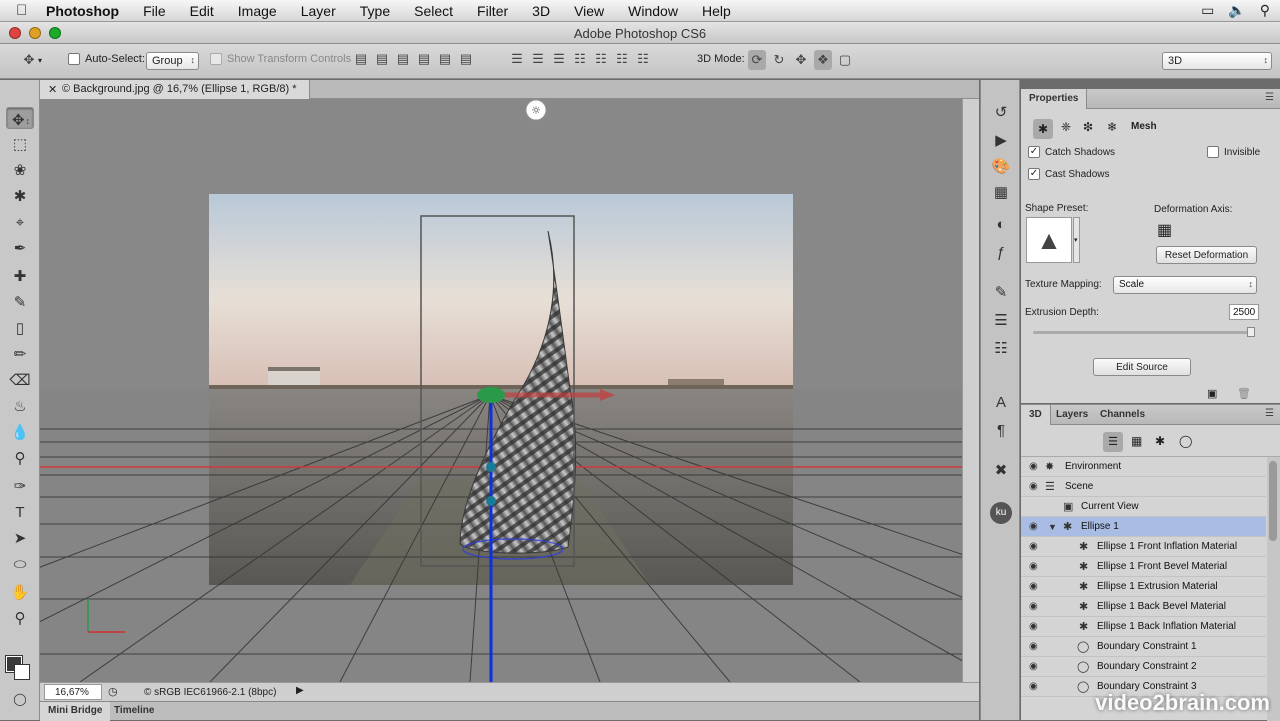 This screenshot has height=721, width=1280. Describe the element at coordinates (970, 390) in the screenshot. I see `canvas-vertical-scrollbar` at that location.